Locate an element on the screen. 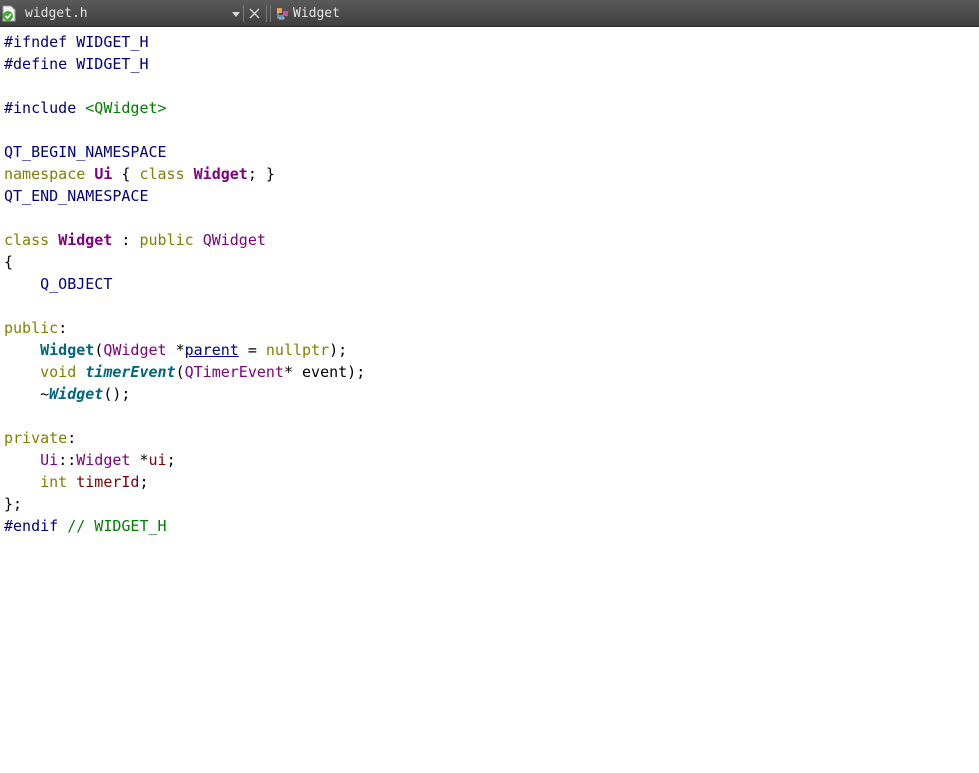  code-token: QT_BEGIN_NAMESPACE is located at coordinates (85, 152).